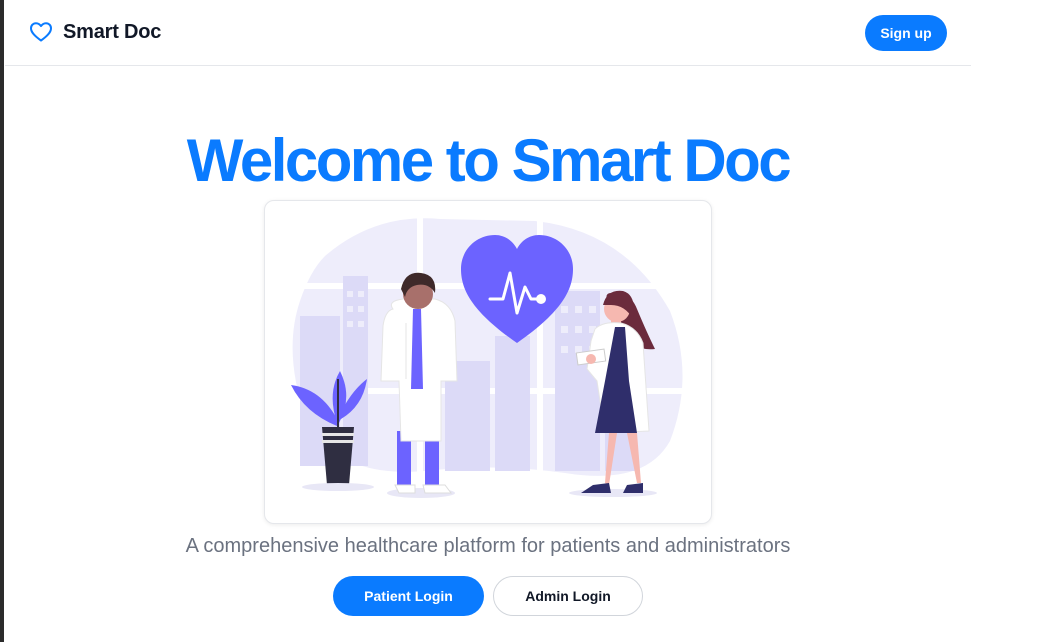 This screenshot has width=1037, height=642. What do you see at coordinates (906, 33) in the screenshot?
I see `signup-button: Sign up` at bounding box center [906, 33].